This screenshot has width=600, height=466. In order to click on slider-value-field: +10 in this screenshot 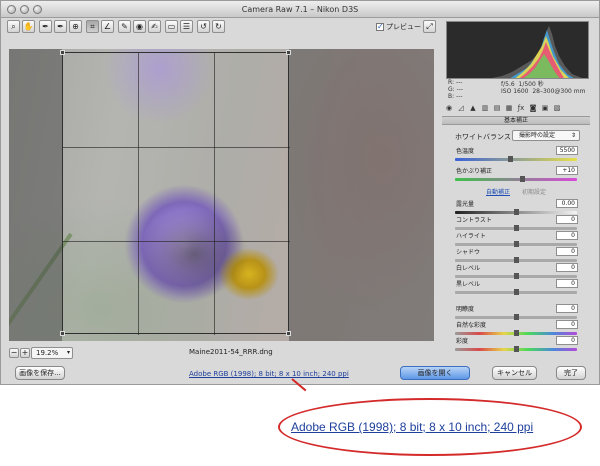, I will do `click(567, 170)`.